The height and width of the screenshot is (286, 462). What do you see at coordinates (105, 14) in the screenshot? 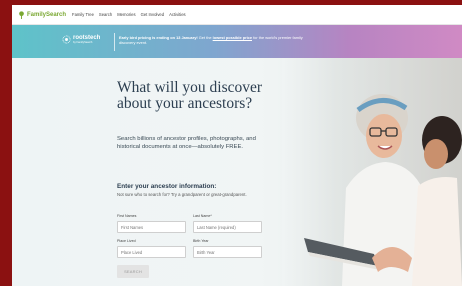
I see `nav-search: Search` at bounding box center [105, 14].